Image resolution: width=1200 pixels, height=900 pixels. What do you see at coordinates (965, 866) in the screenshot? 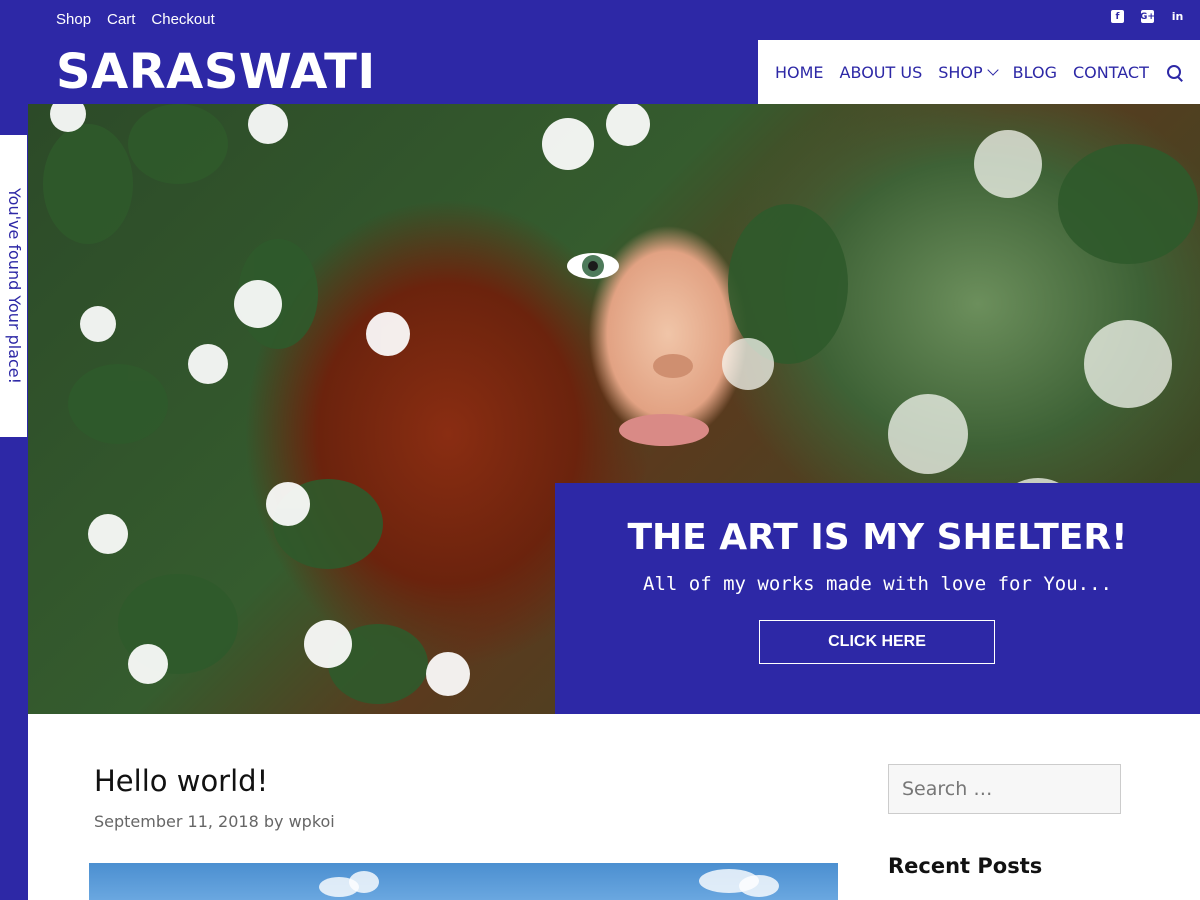
I see `recent-posts-heading: Recent Posts` at bounding box center [965, 866].